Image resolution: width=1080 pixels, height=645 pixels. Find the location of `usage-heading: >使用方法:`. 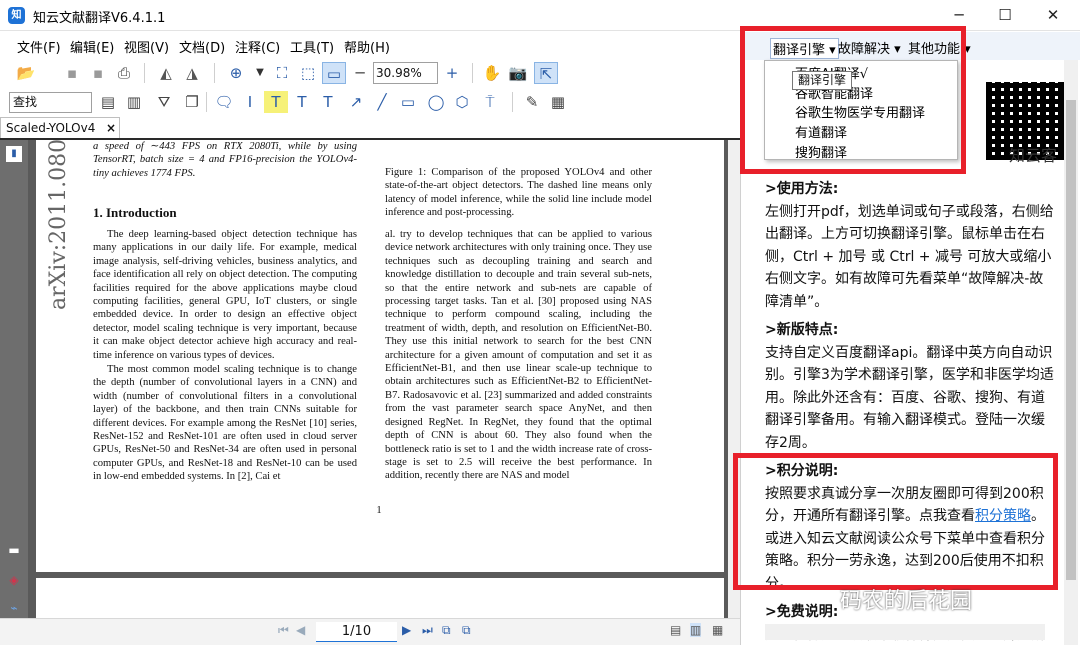

usage-heading: >使用方法: is located at coordinates (802, 189).